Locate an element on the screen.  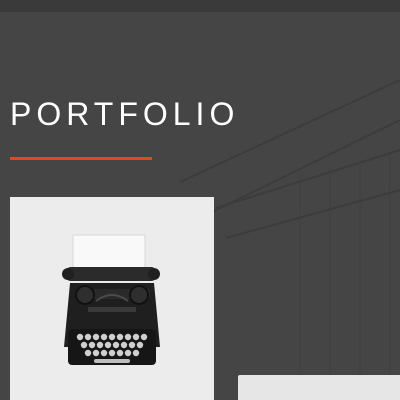
page-title: PORTFOLIO is located at coordinates (125, 114).